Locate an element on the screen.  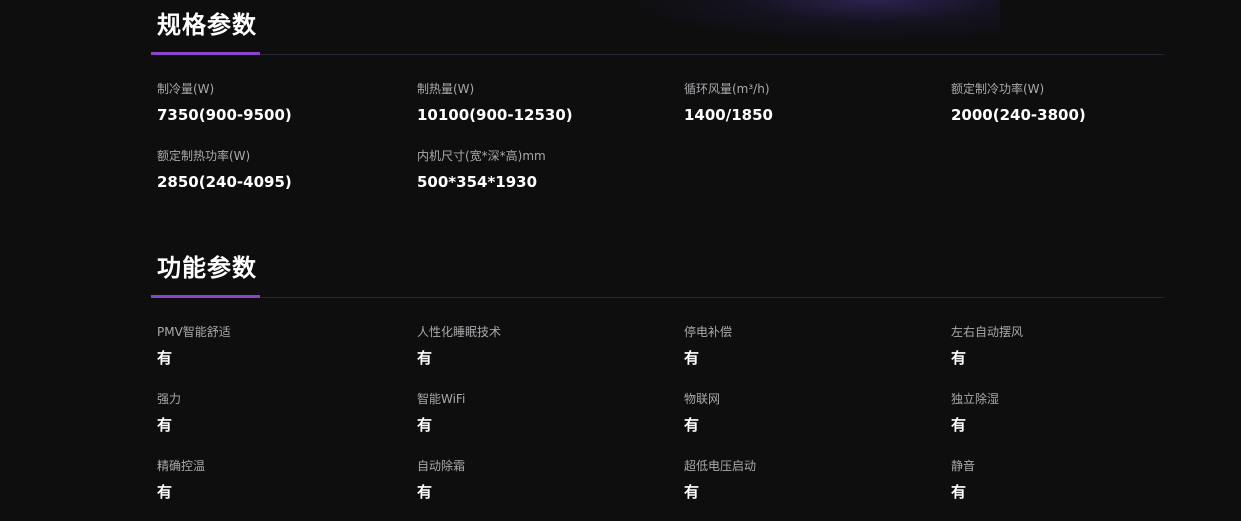
function-item-power-failure-compensation: 停电补偿 有 is located at coordinates (814, 346).